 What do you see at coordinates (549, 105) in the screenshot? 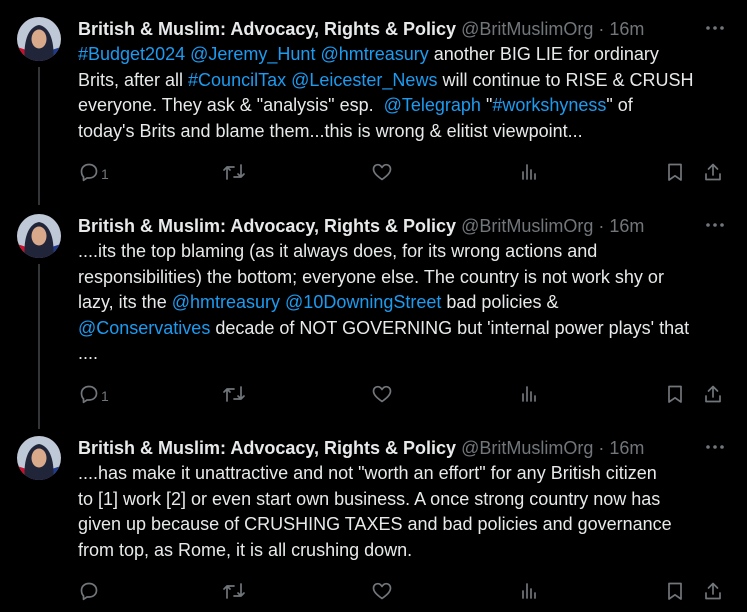
I see `hashtag-link: #workshyness` at bounding box center [549, 105].